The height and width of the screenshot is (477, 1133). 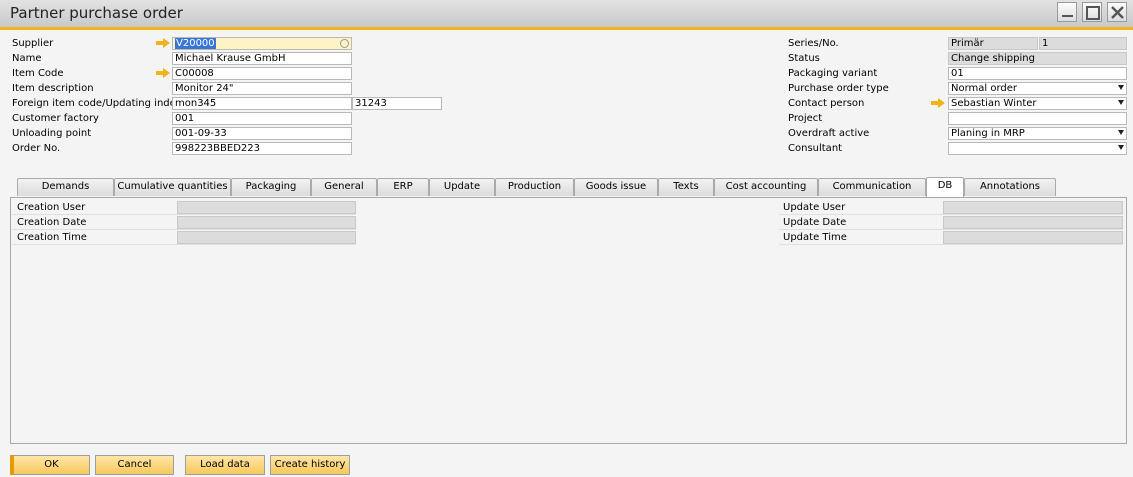 I want to click on update-user-field, so click(x=1033, y=207).